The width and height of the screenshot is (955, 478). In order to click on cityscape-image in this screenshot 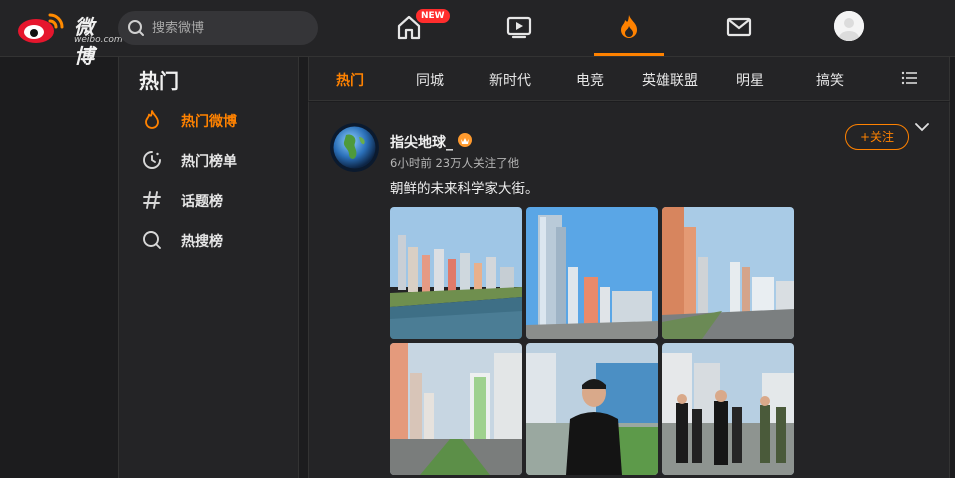, I will do `click(456, 273)`.